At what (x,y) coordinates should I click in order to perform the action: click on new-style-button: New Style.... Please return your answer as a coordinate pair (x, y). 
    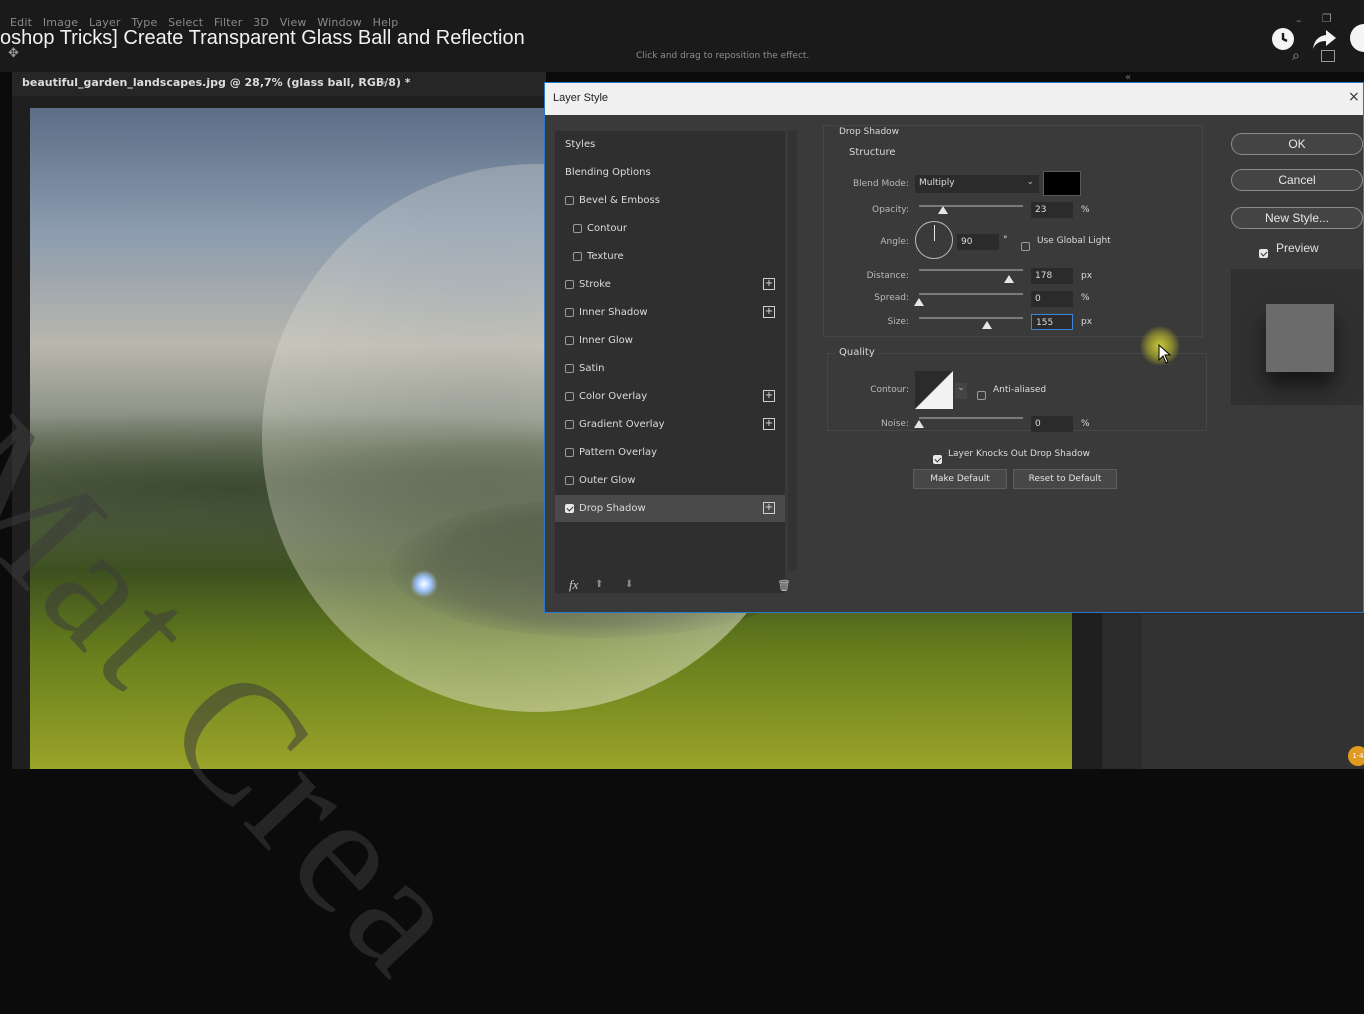
    Looking at the image, I should click on (1297, 218).